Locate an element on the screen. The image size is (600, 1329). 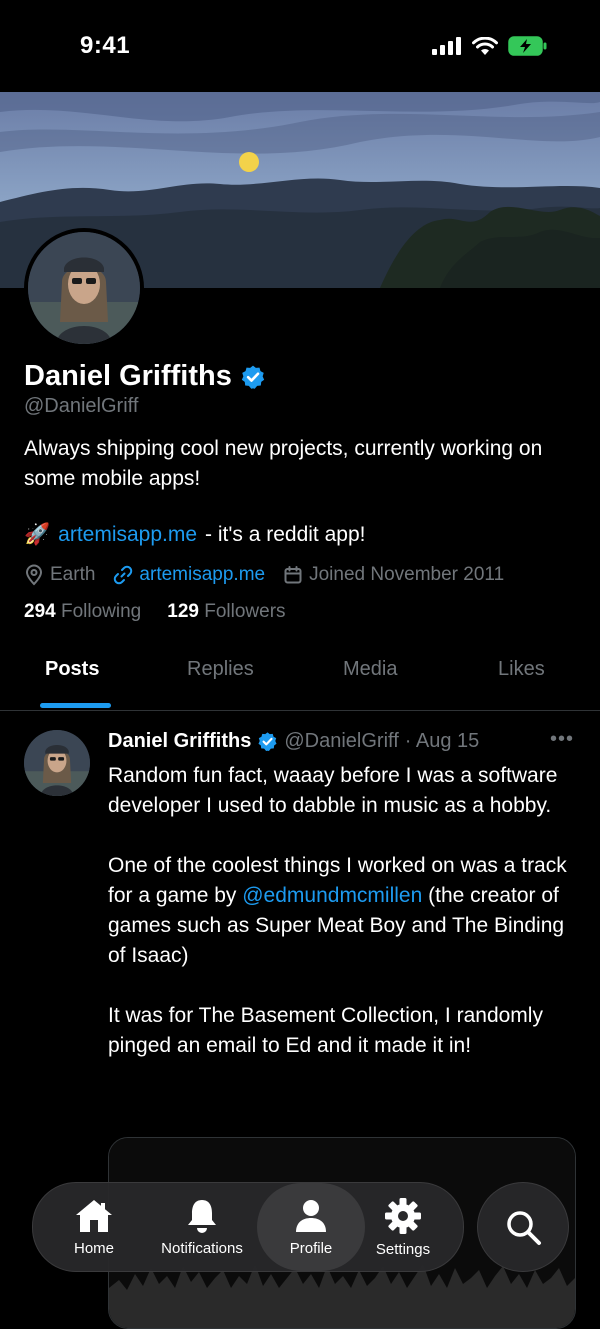
tab-bar-label: Notifications is located at coordinates (202, 1248).